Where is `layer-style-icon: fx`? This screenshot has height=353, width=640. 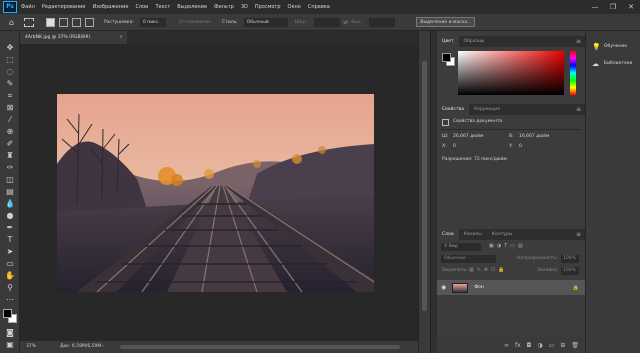
layer-style-icon: fx is located at coordinates (518, 345).